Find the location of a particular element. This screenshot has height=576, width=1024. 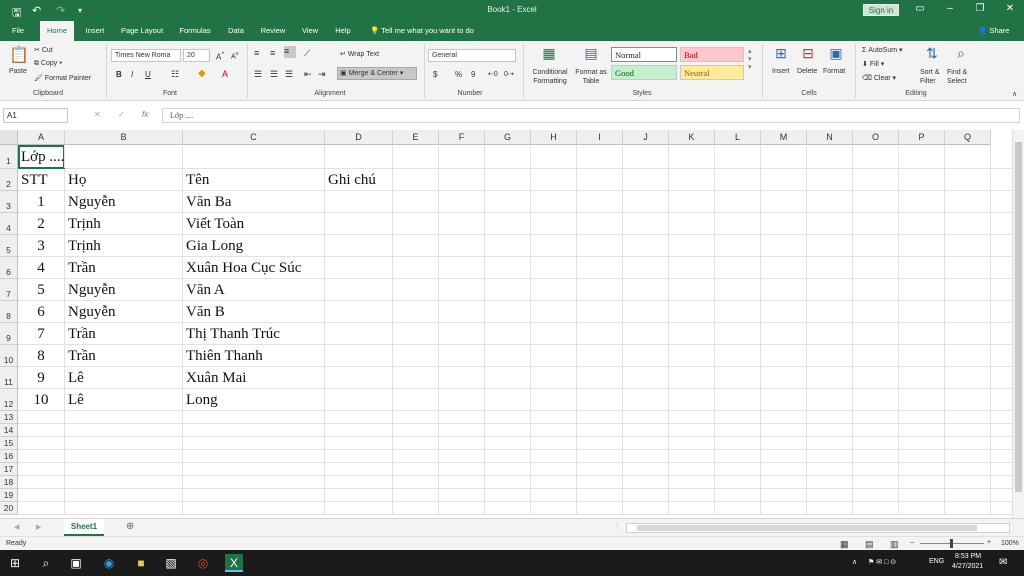

cell-k20 is located at coordinates (692, 508).